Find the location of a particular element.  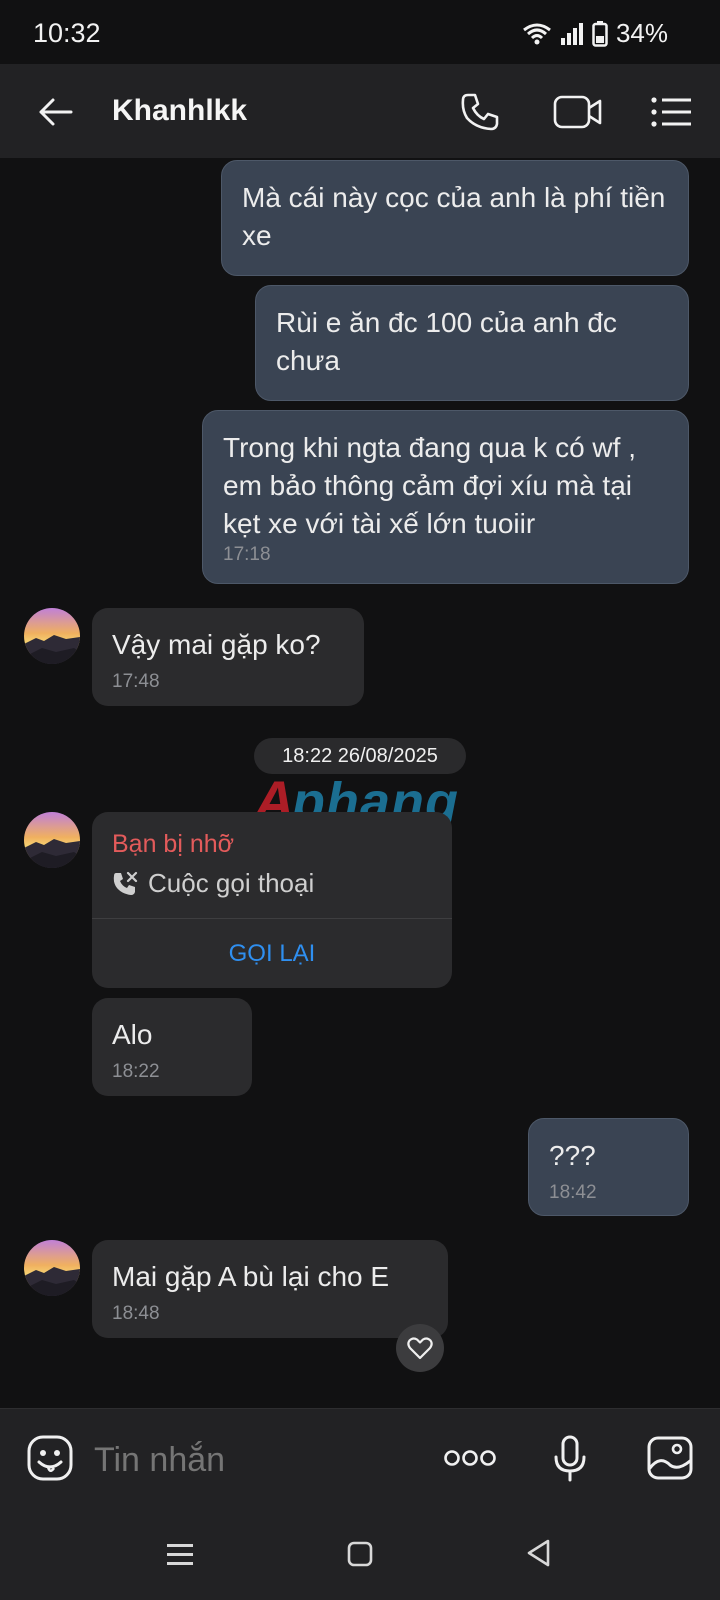

more-icon is located at coordinates (470, 1458).